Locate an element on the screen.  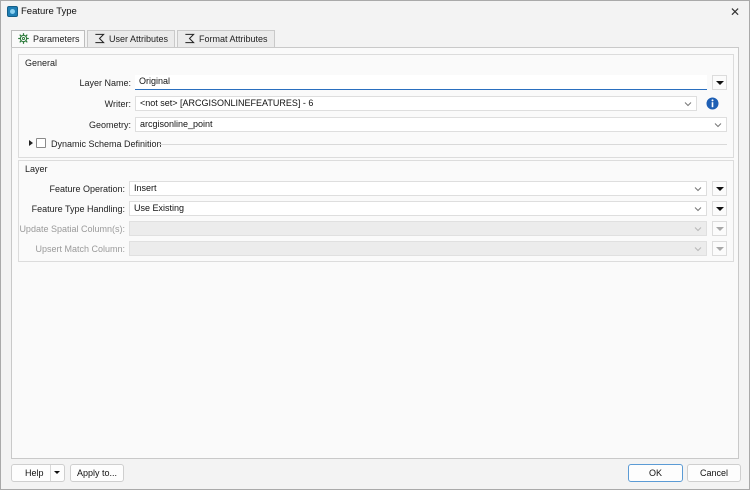
writer-value: <not set> [ARCGISONLINEFEATURES] - 6 is located at coordinates (227, 103).